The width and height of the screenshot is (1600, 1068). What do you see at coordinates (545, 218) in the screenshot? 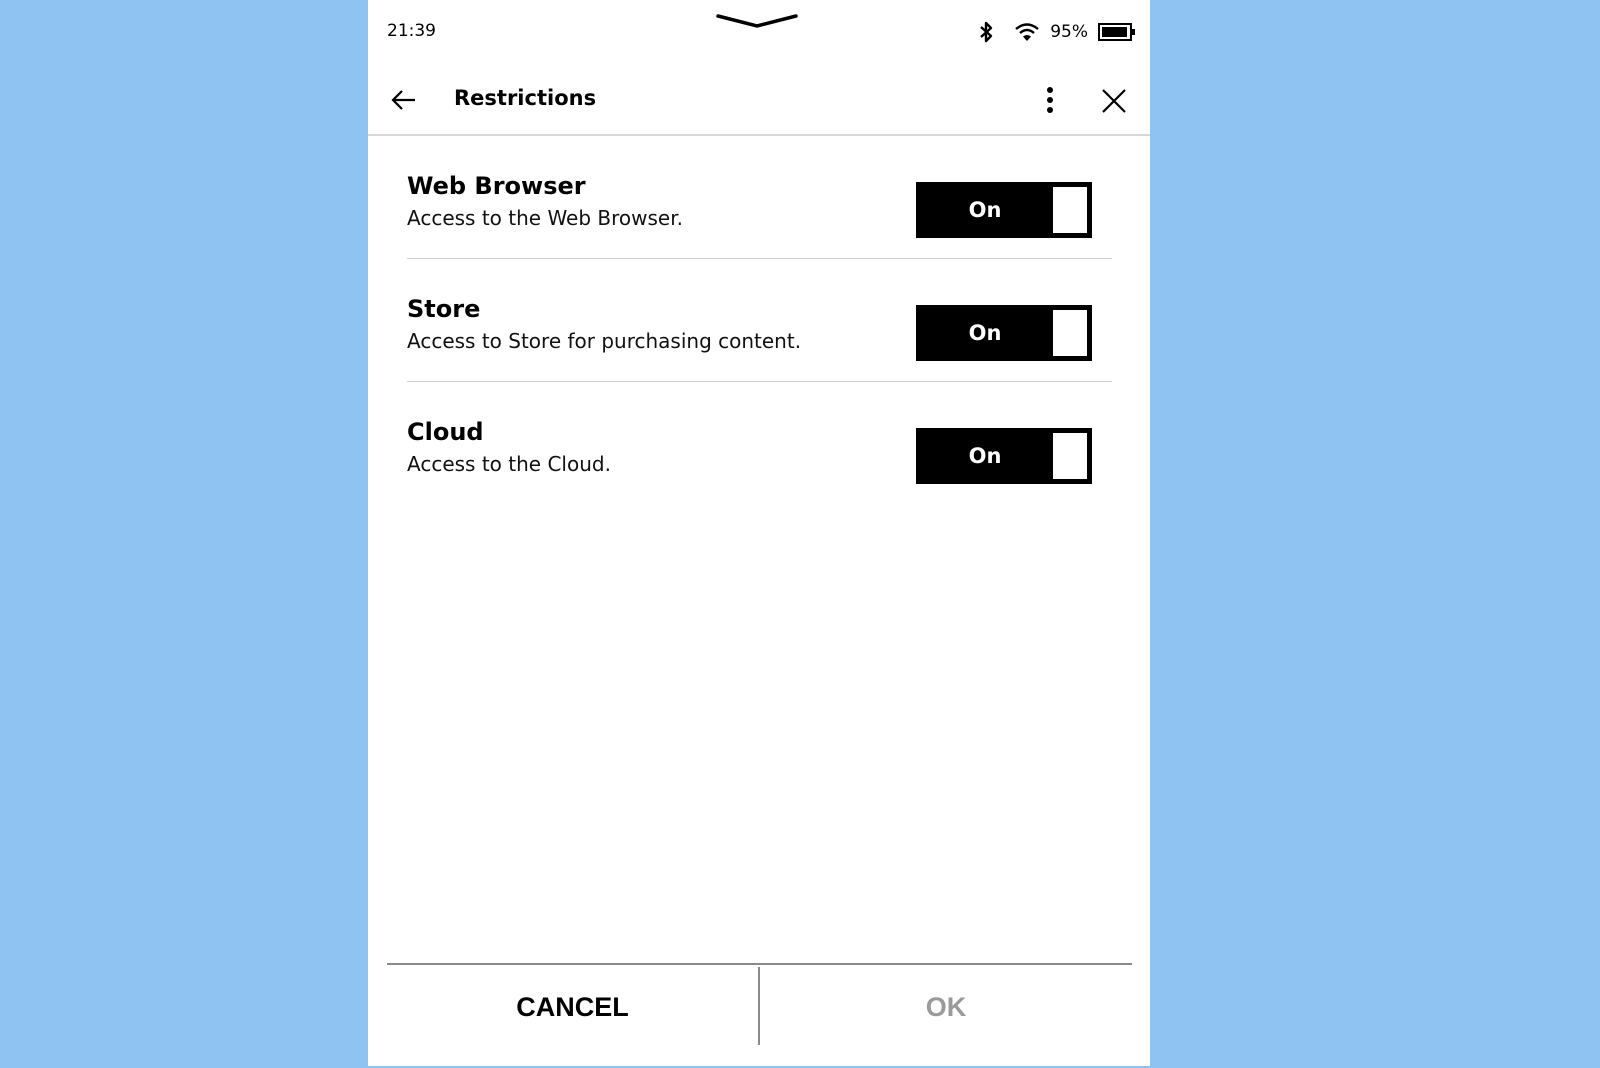
I see `restriction-description: Access to the Web Browser.` at bounding box center [545, 218].